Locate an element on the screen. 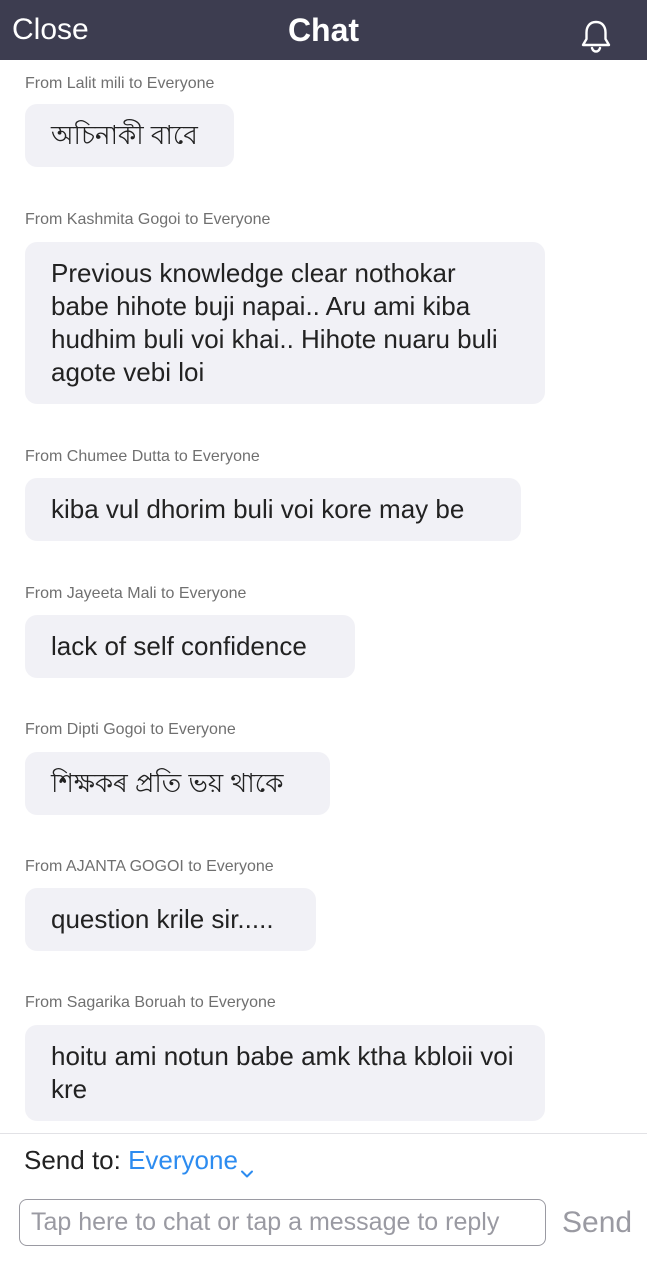  send-button: Send is located at coordinates (597, 1223).